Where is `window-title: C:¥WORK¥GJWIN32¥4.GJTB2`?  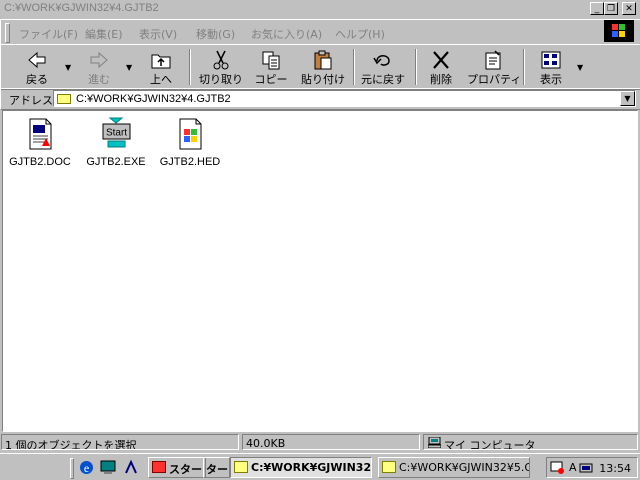
window-title: C:¥WORK¥GJWIN32¥4.GJTB2 is located at coordinates (81, 8).